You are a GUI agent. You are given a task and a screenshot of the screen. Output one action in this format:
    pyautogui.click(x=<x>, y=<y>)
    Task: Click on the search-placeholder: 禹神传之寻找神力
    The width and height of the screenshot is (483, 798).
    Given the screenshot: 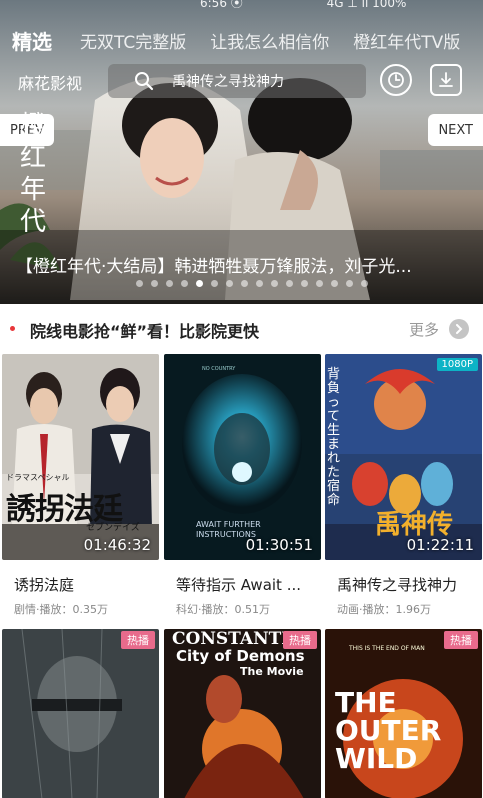 What is the action you would take?
    pyautogui.click(x=228, y=82)
    